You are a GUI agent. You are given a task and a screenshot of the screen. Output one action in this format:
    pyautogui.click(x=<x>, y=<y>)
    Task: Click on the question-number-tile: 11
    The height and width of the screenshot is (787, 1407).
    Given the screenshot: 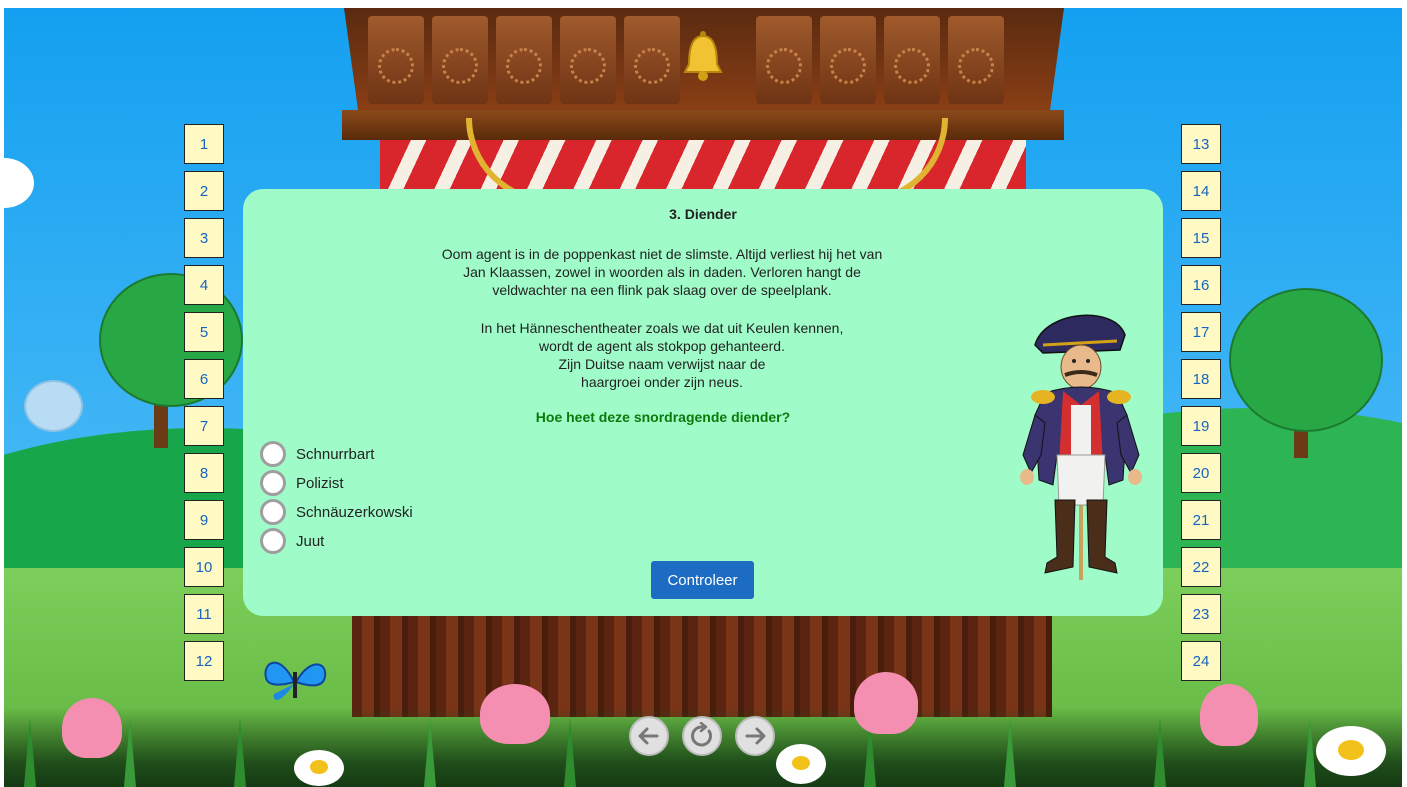 What is the action you would take?
    pyautogui.click(x=204, y=614)
    